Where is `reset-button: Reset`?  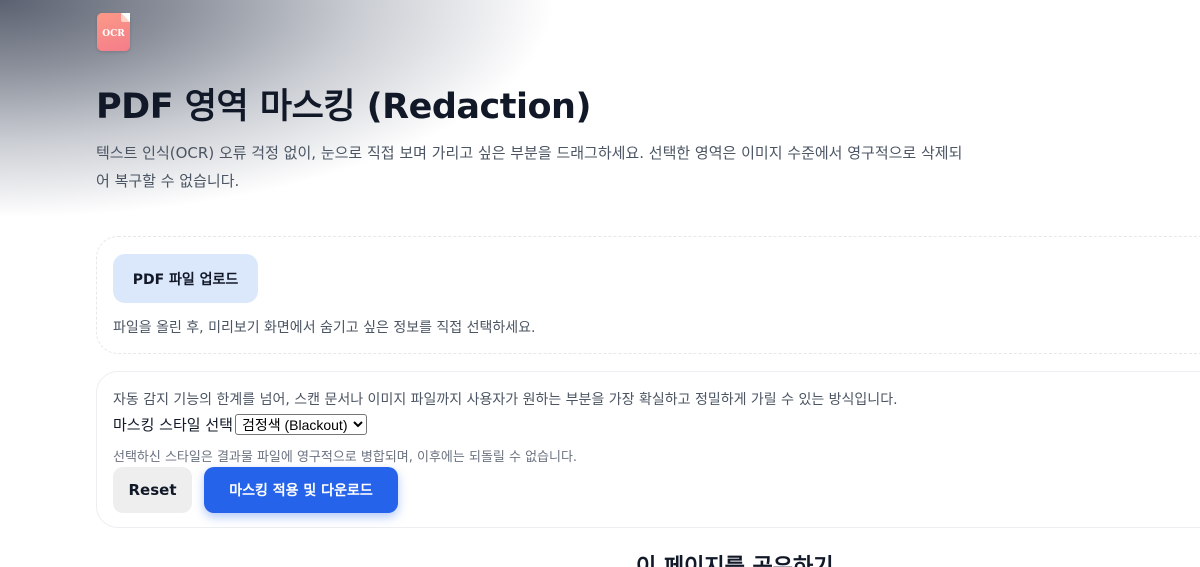
reset-button: Reset is located at coordinates (152, 490).